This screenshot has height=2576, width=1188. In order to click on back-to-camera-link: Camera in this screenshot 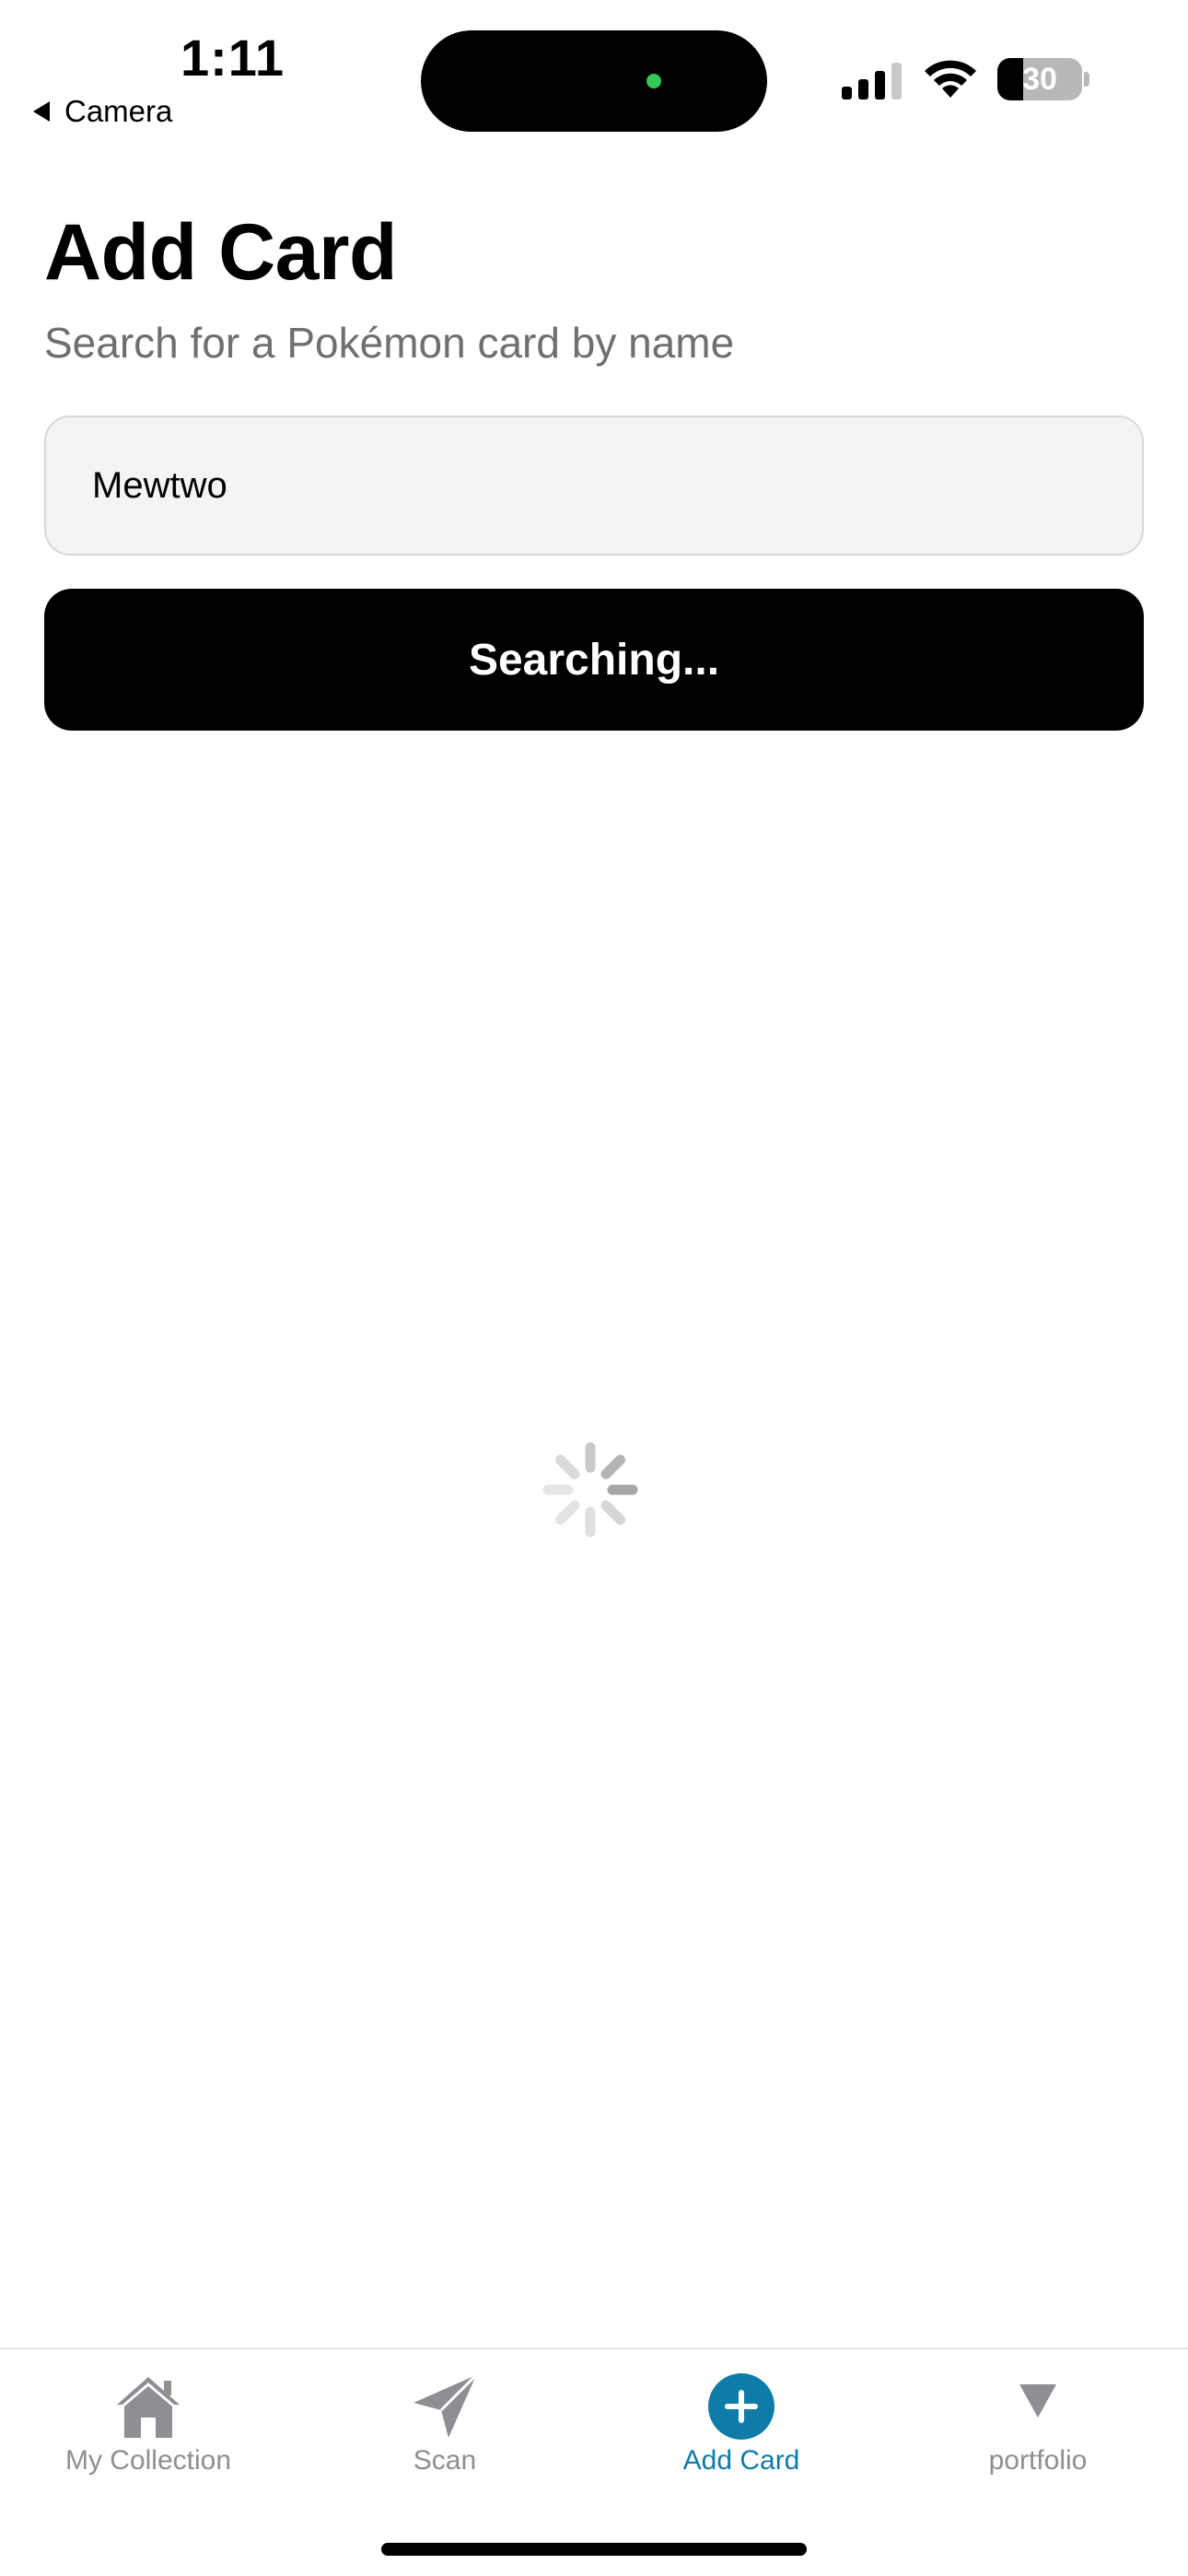, I will do `click(102, 111)`.